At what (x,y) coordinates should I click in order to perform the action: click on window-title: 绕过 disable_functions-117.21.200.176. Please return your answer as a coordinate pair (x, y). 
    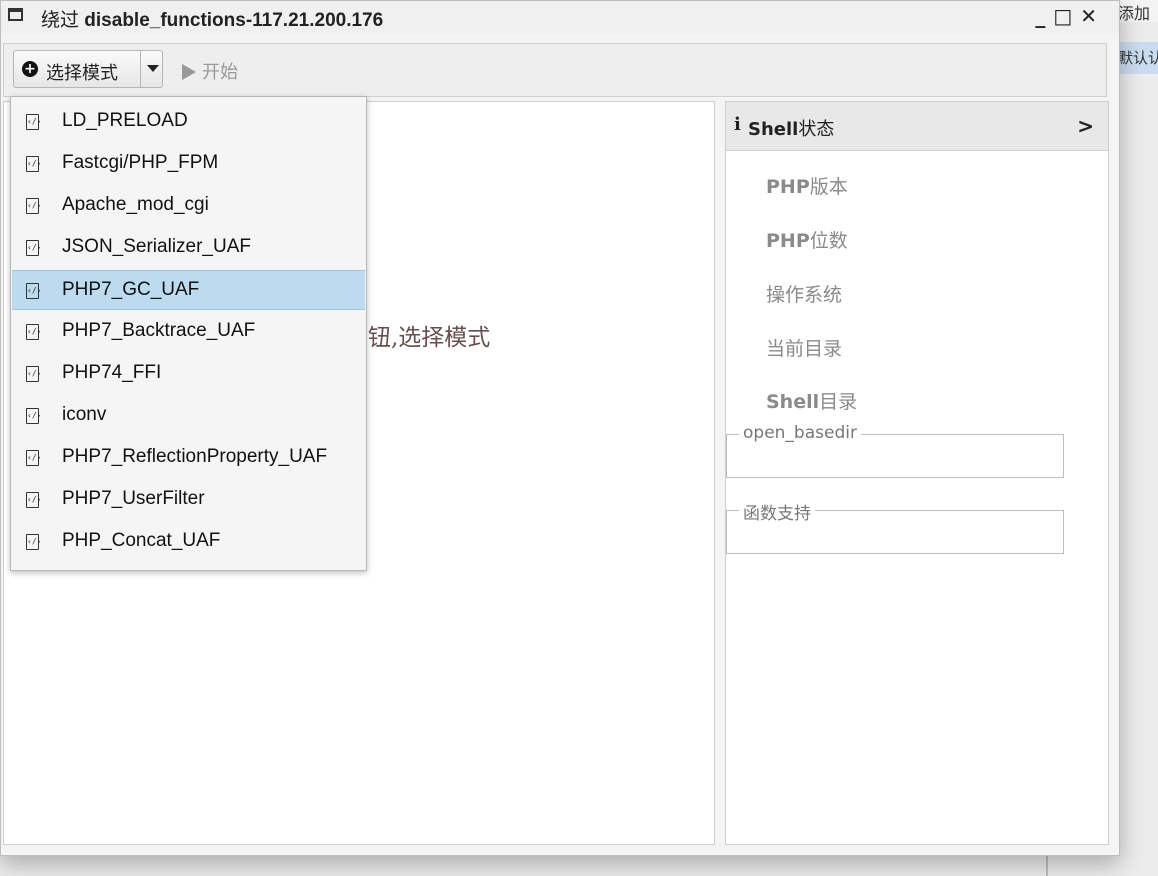
    Looking at the image, I should click on (212, 18).